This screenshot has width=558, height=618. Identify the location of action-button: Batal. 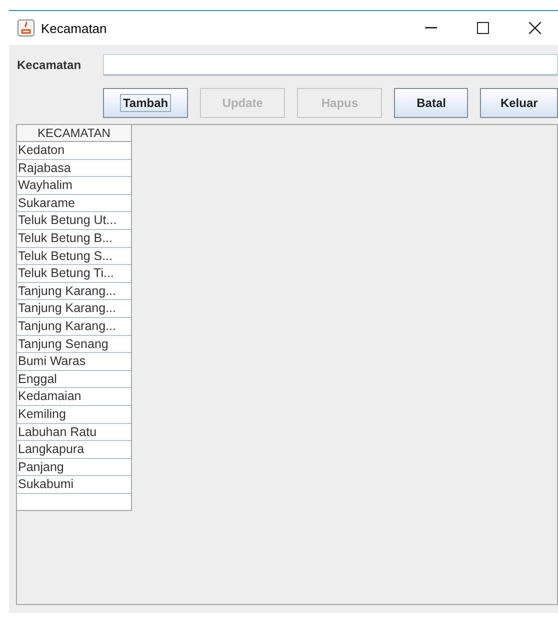
(431, 103).